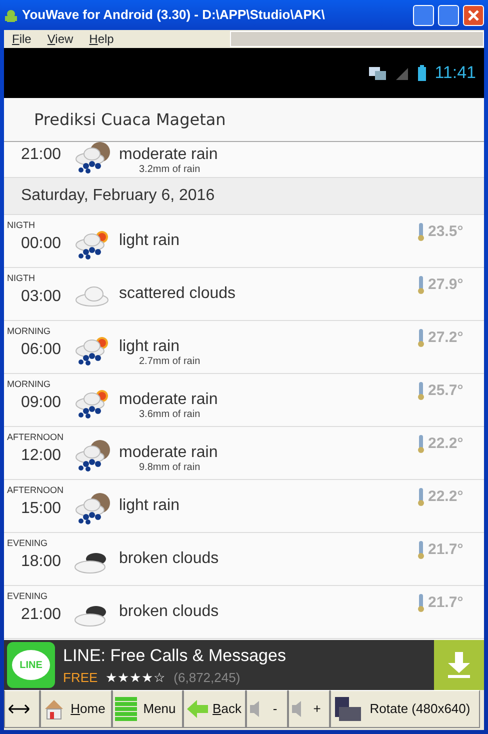  I want to click on toolbar-button: +, so click(309, 709).